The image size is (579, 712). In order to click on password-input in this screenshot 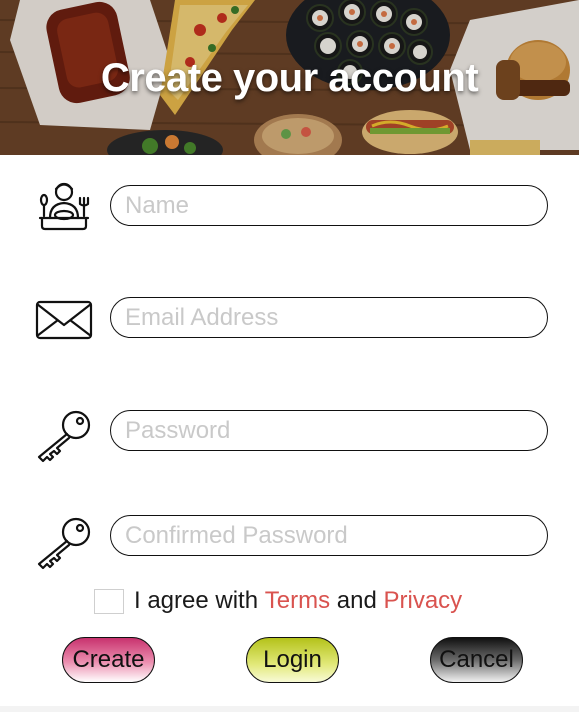, I will do `click(329, 430)`.